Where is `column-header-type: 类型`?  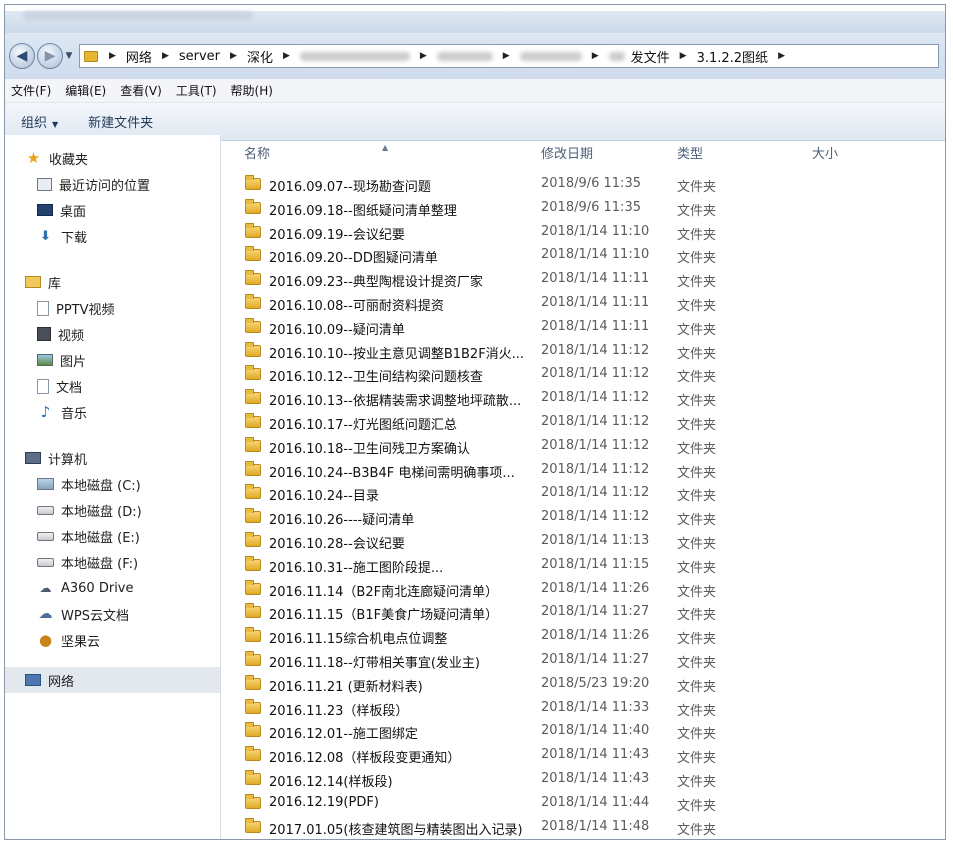 column-header-type: 类型 is located at coordinates (690, 152).